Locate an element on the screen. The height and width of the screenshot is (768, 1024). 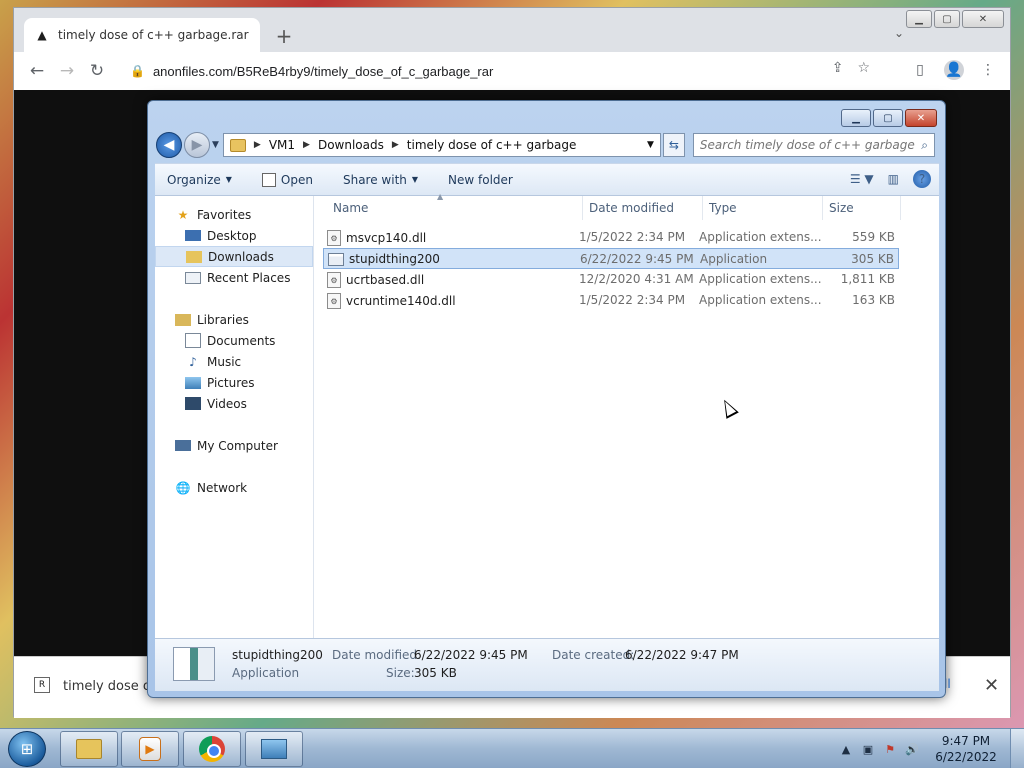
search-icon: ⌕ is located at coordinates (924, 145).